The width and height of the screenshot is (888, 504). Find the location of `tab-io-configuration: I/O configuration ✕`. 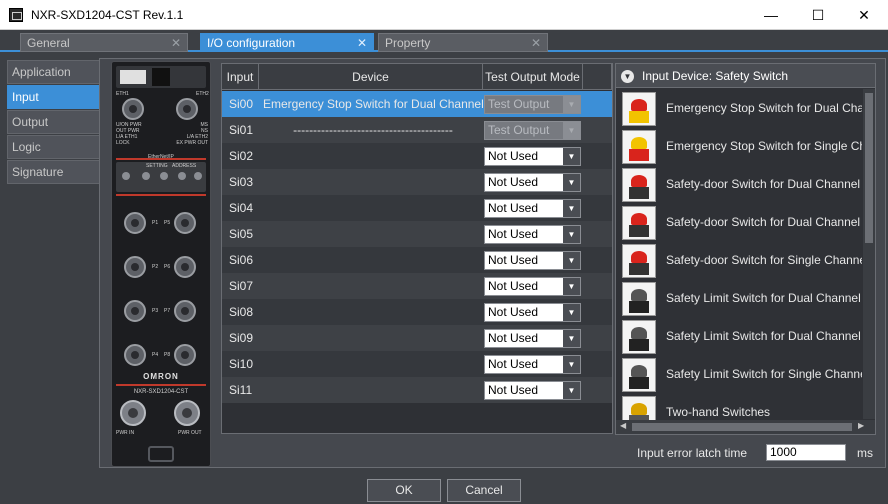

tab-io-configuration: I/O configuration ✕ is located at coordinates (287, 42).